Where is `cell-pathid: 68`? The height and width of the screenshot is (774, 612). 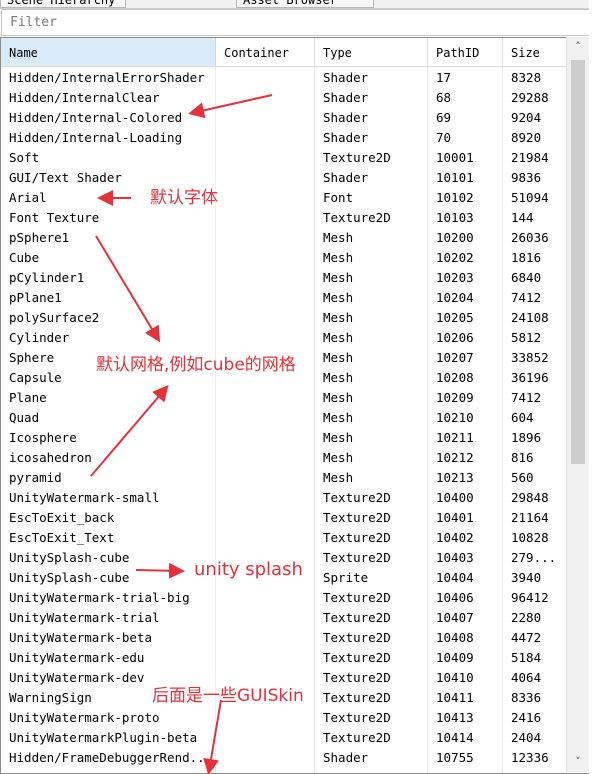
cell-pathid: 68 is located at coordinates (444, 97).